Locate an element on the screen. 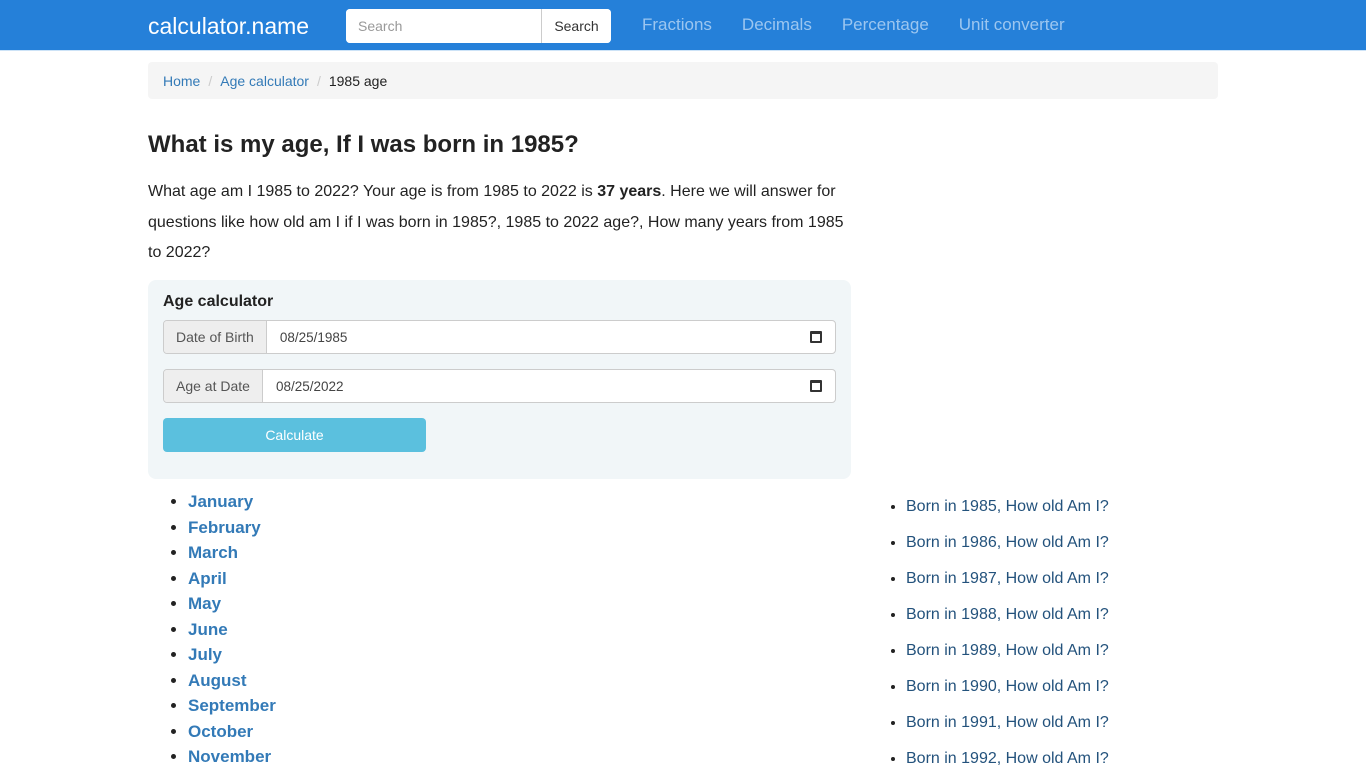  birth-year-link: Born in 1992, How old Am I? is located at coordinates (1007, 758).